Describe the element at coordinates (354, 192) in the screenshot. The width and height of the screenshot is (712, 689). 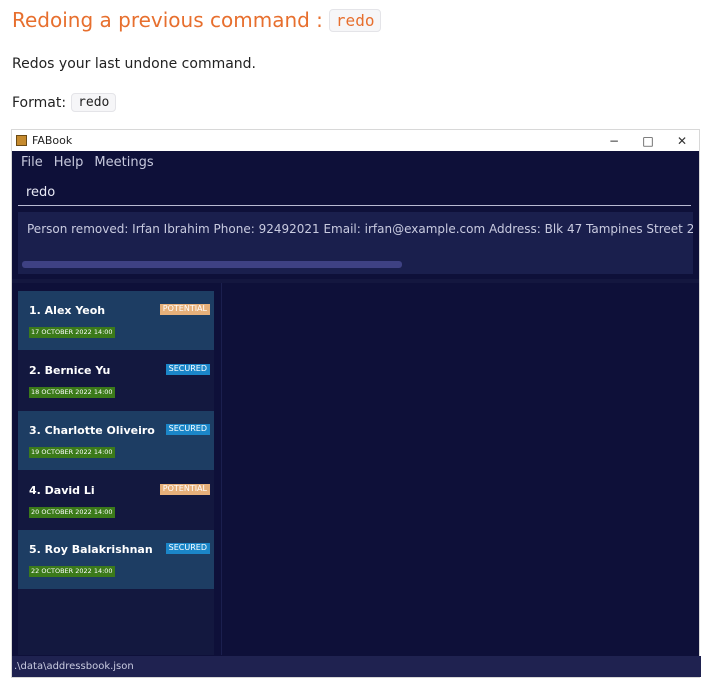
I see `command-input: redo` at that location.